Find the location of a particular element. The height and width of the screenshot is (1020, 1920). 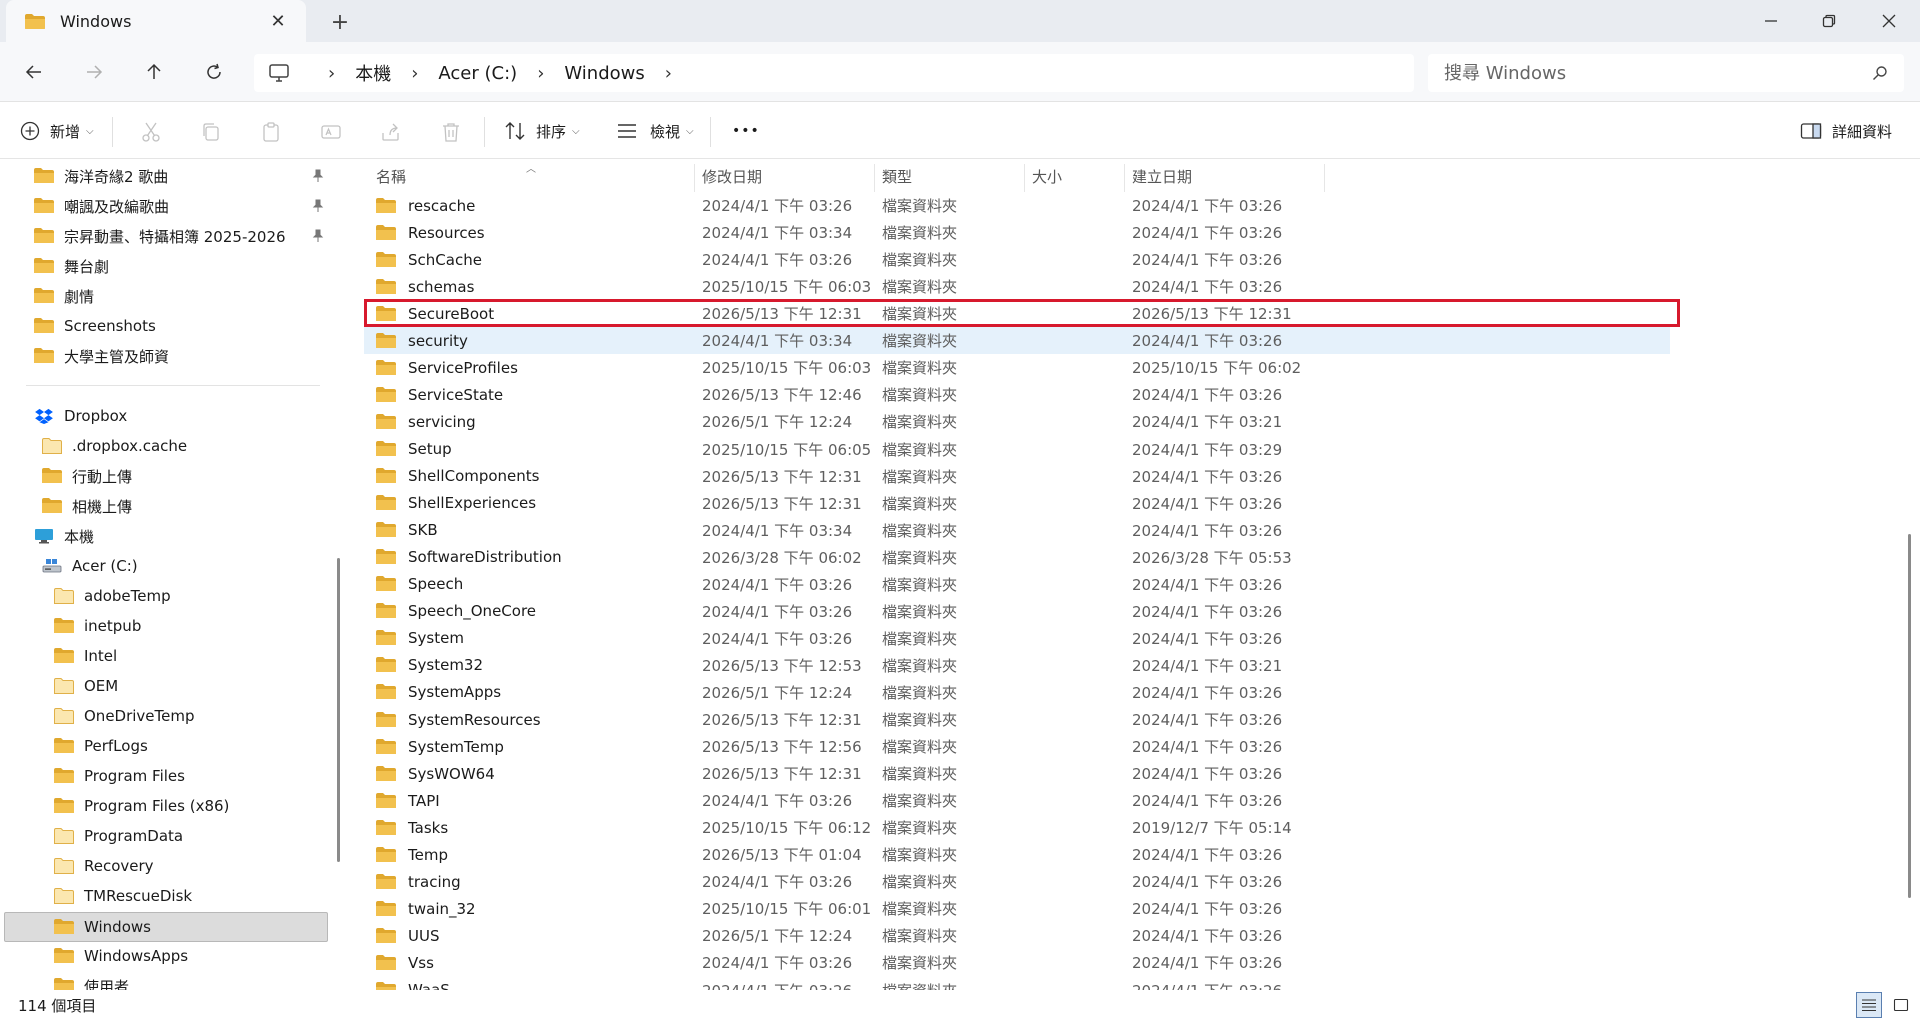

sidebar-item-dropbox: Dropbox is located at coordinates (80, 416).